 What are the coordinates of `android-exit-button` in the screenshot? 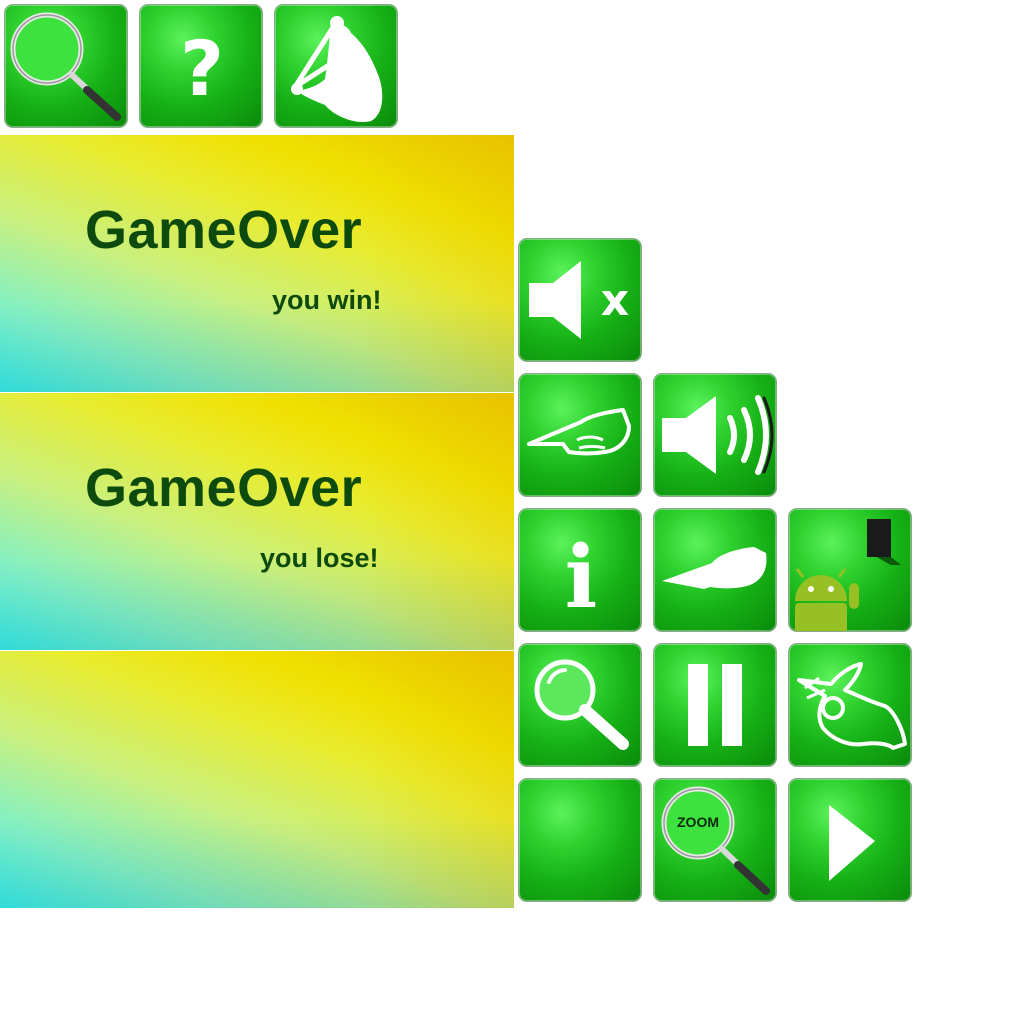 It's located at (850, 570).